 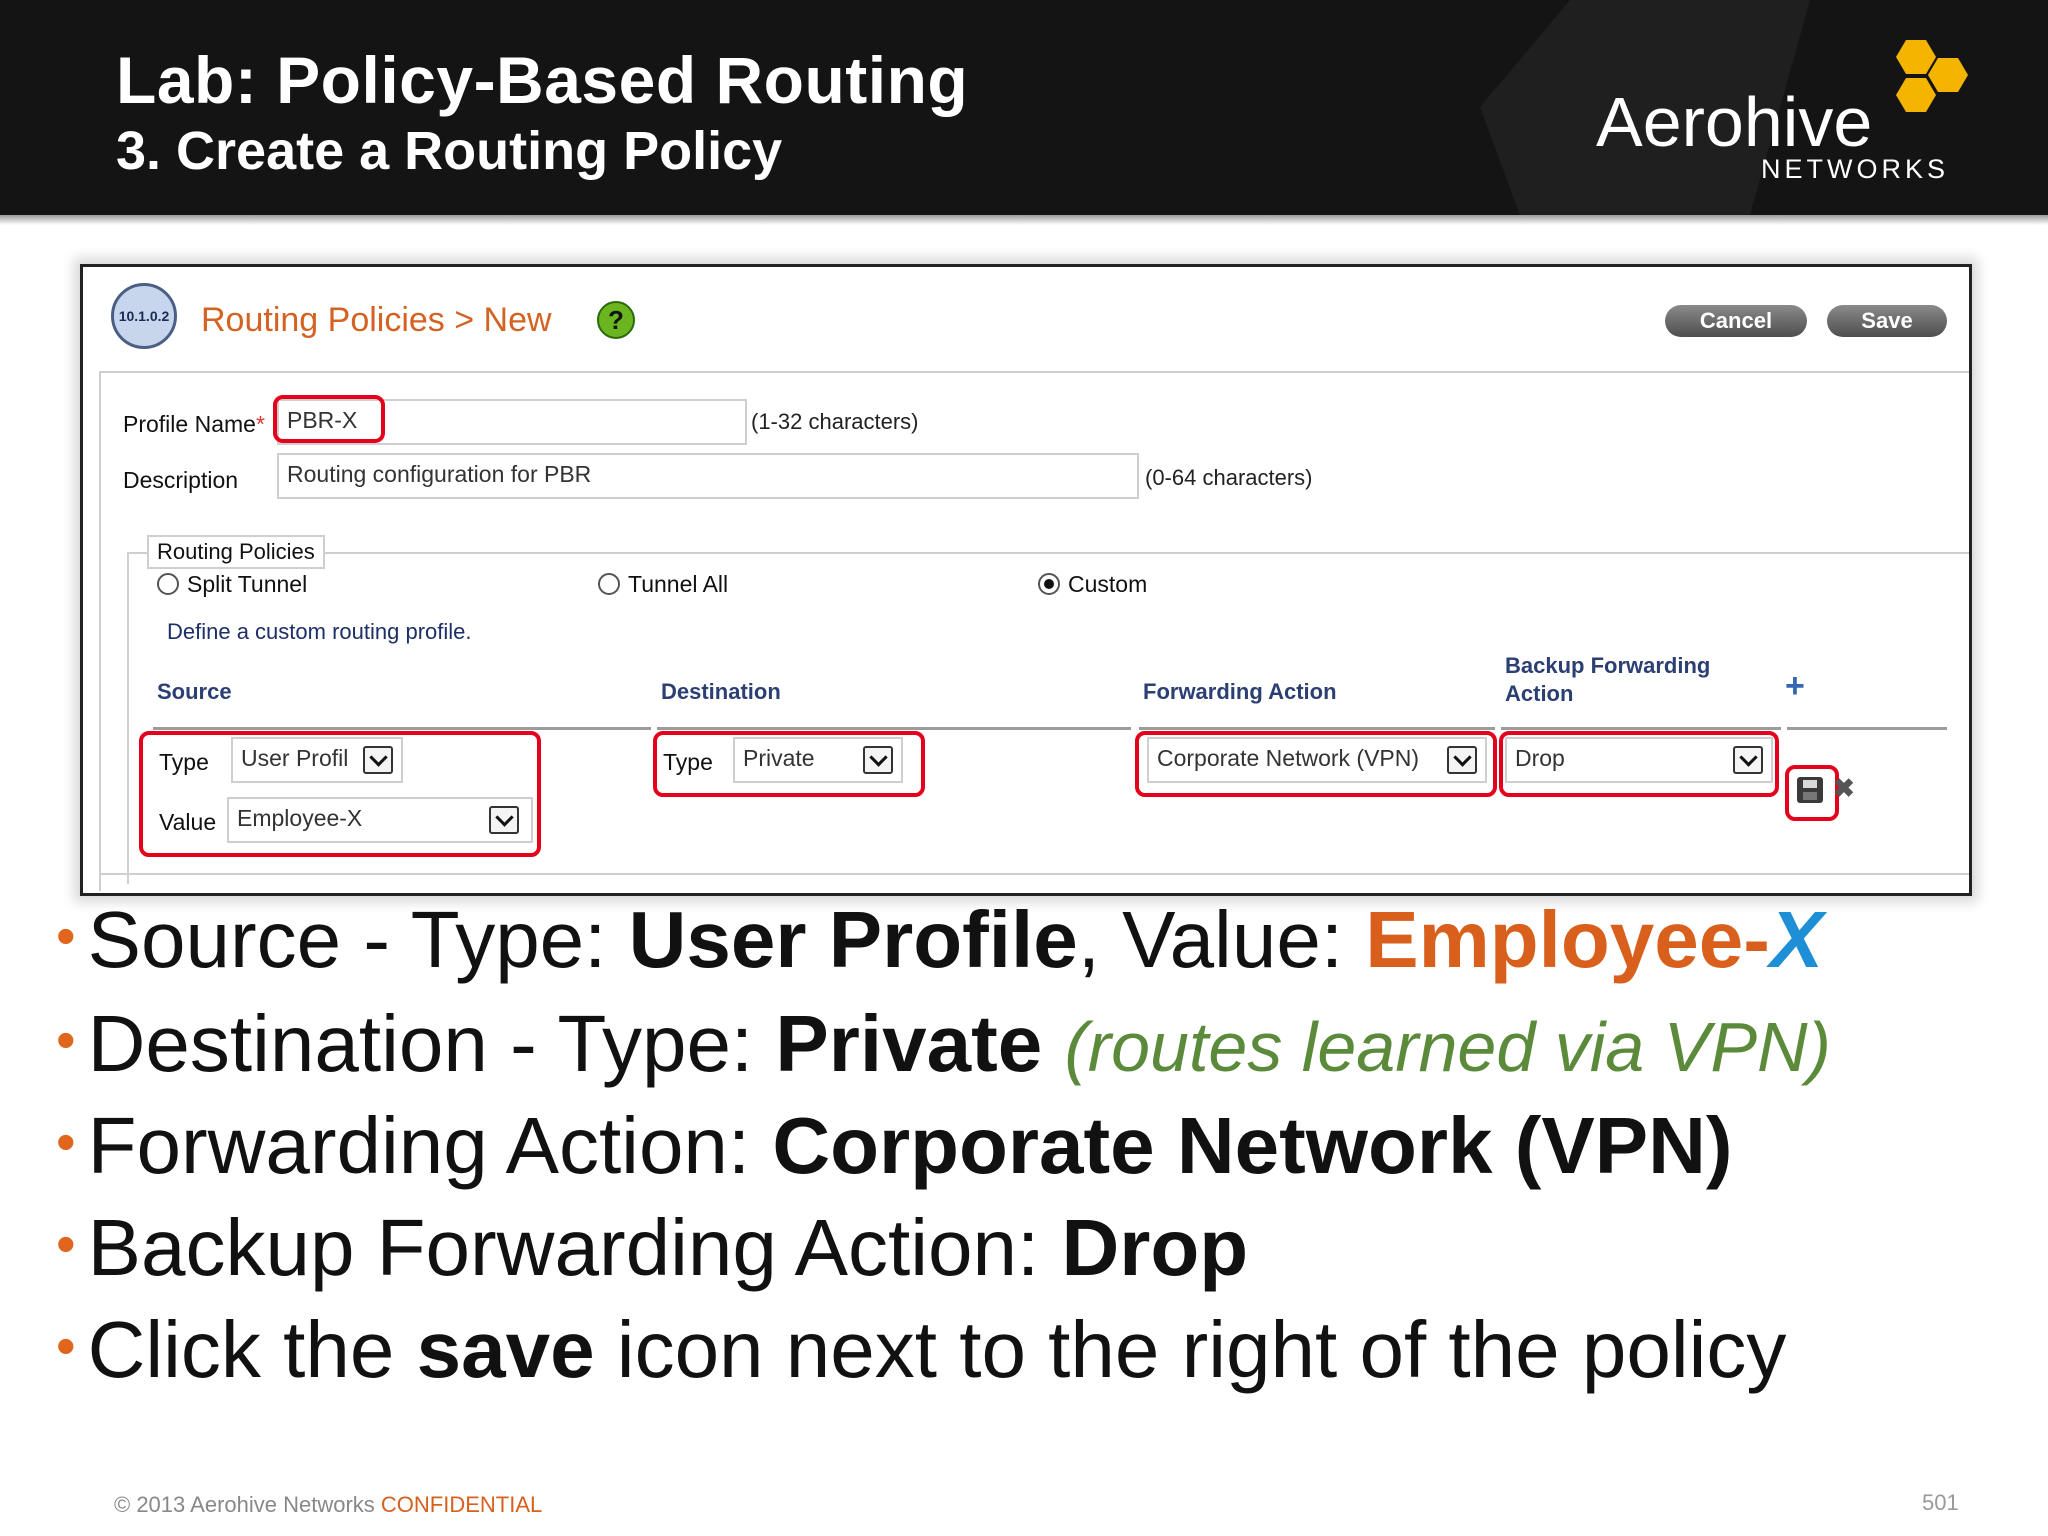 I want to click on device-badge: 10.1.0.2, so click(x=144, y=316).